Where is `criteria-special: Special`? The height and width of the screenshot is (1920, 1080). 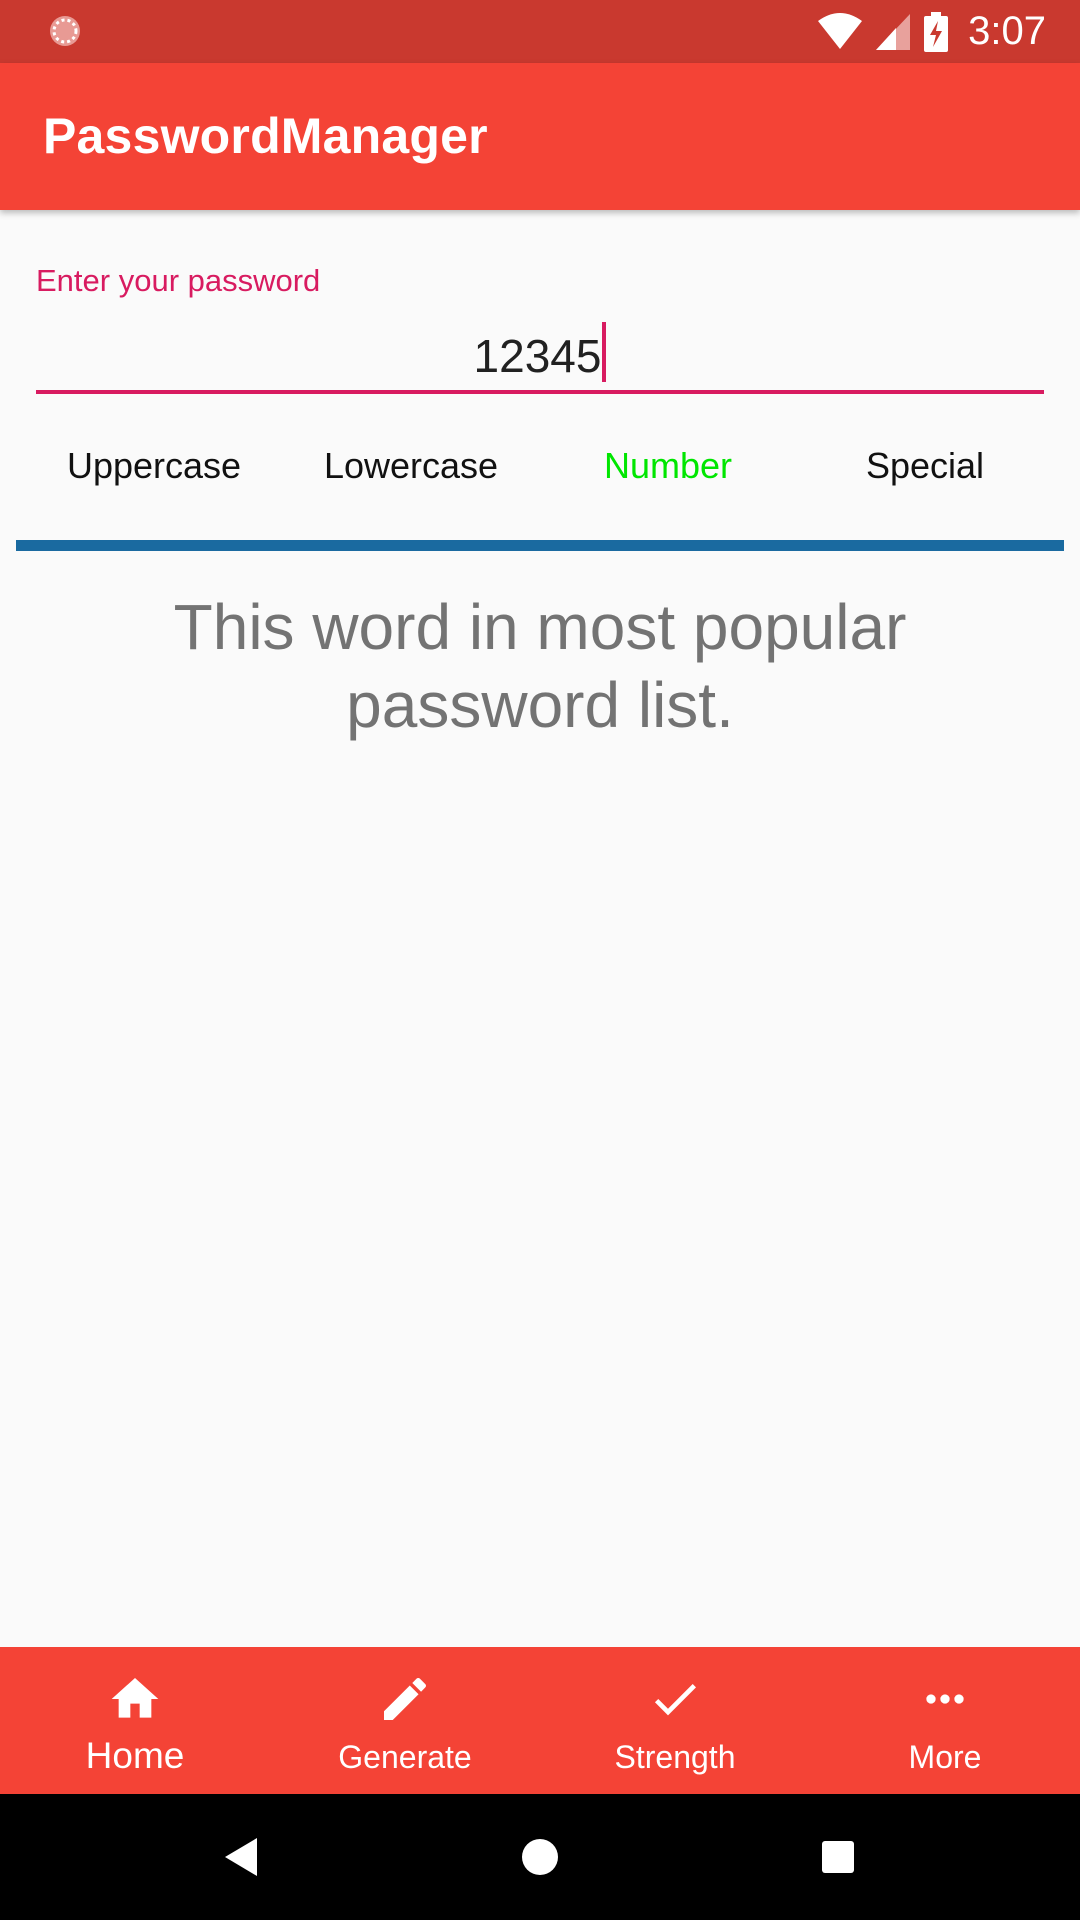
criteria-special: Special is located at coordinates (925, 465).